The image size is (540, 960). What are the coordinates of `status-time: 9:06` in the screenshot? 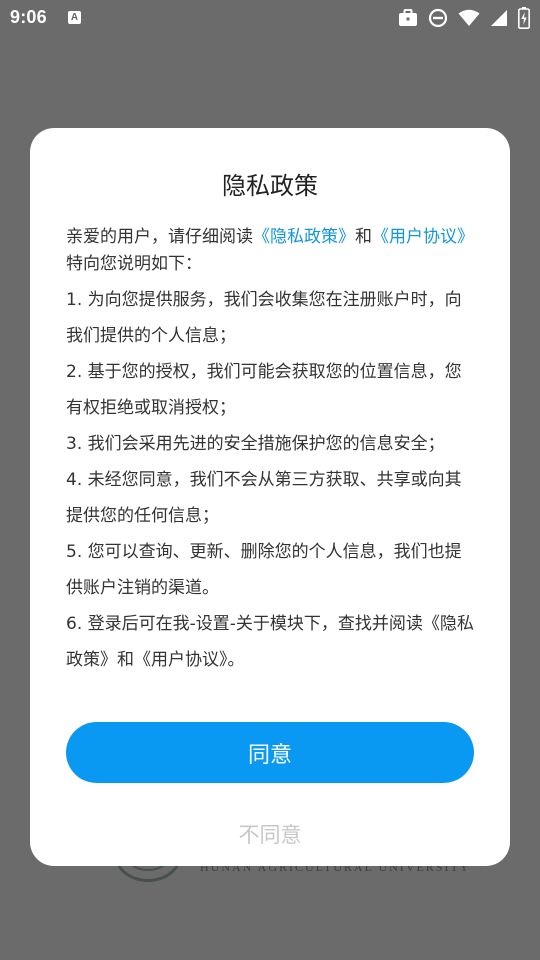 It's located at (28, 17).